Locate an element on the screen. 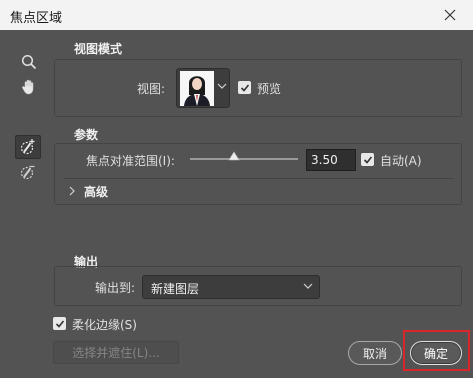  hand-tool is located at coordinates (29, 87).